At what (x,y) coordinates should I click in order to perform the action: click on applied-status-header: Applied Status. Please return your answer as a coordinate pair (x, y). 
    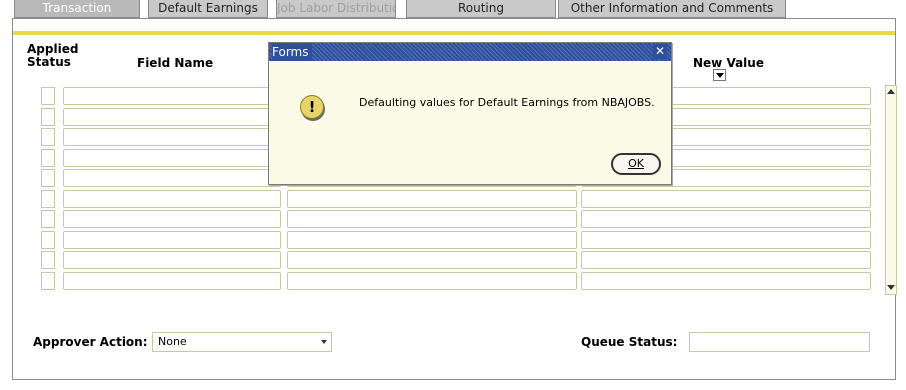
    Looking at the image, I should click on (52, 56).